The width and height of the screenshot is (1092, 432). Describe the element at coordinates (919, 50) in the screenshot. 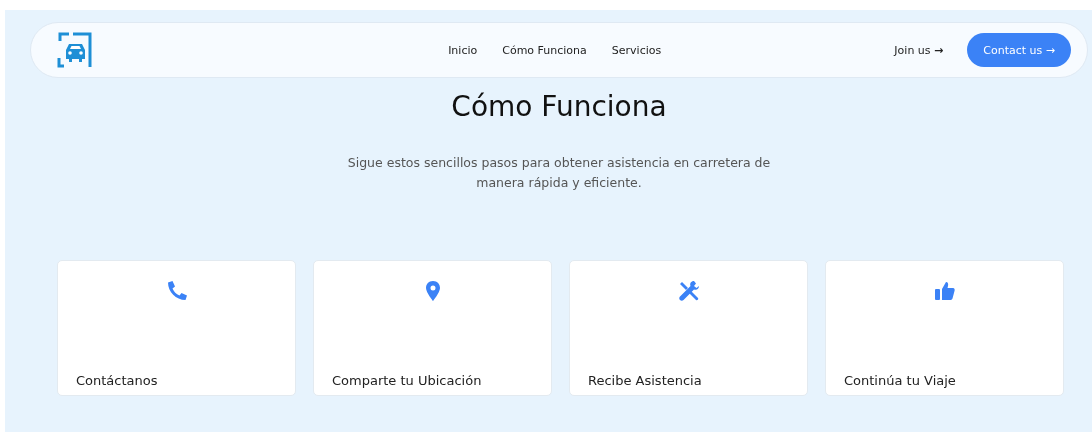

I see `join-link: Join us →` at that location.